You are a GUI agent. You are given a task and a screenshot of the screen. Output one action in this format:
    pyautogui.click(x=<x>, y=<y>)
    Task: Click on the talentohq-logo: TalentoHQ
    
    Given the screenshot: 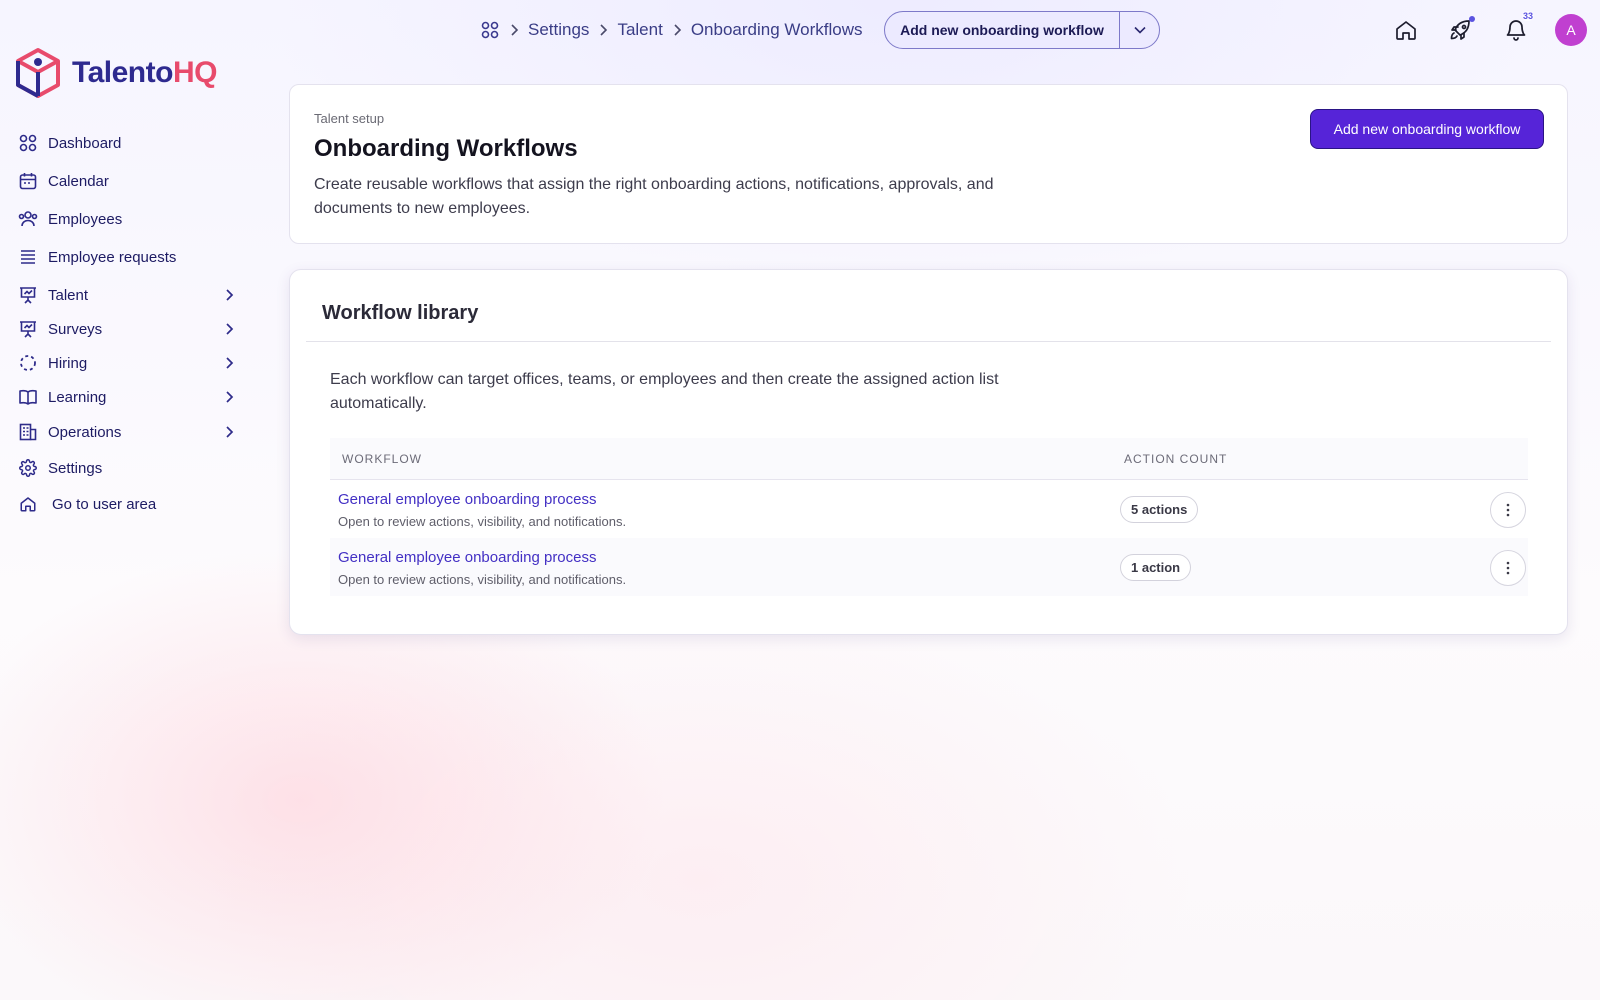 What is the action you would take?
    pyautogui.click(x=115, y=73)
    